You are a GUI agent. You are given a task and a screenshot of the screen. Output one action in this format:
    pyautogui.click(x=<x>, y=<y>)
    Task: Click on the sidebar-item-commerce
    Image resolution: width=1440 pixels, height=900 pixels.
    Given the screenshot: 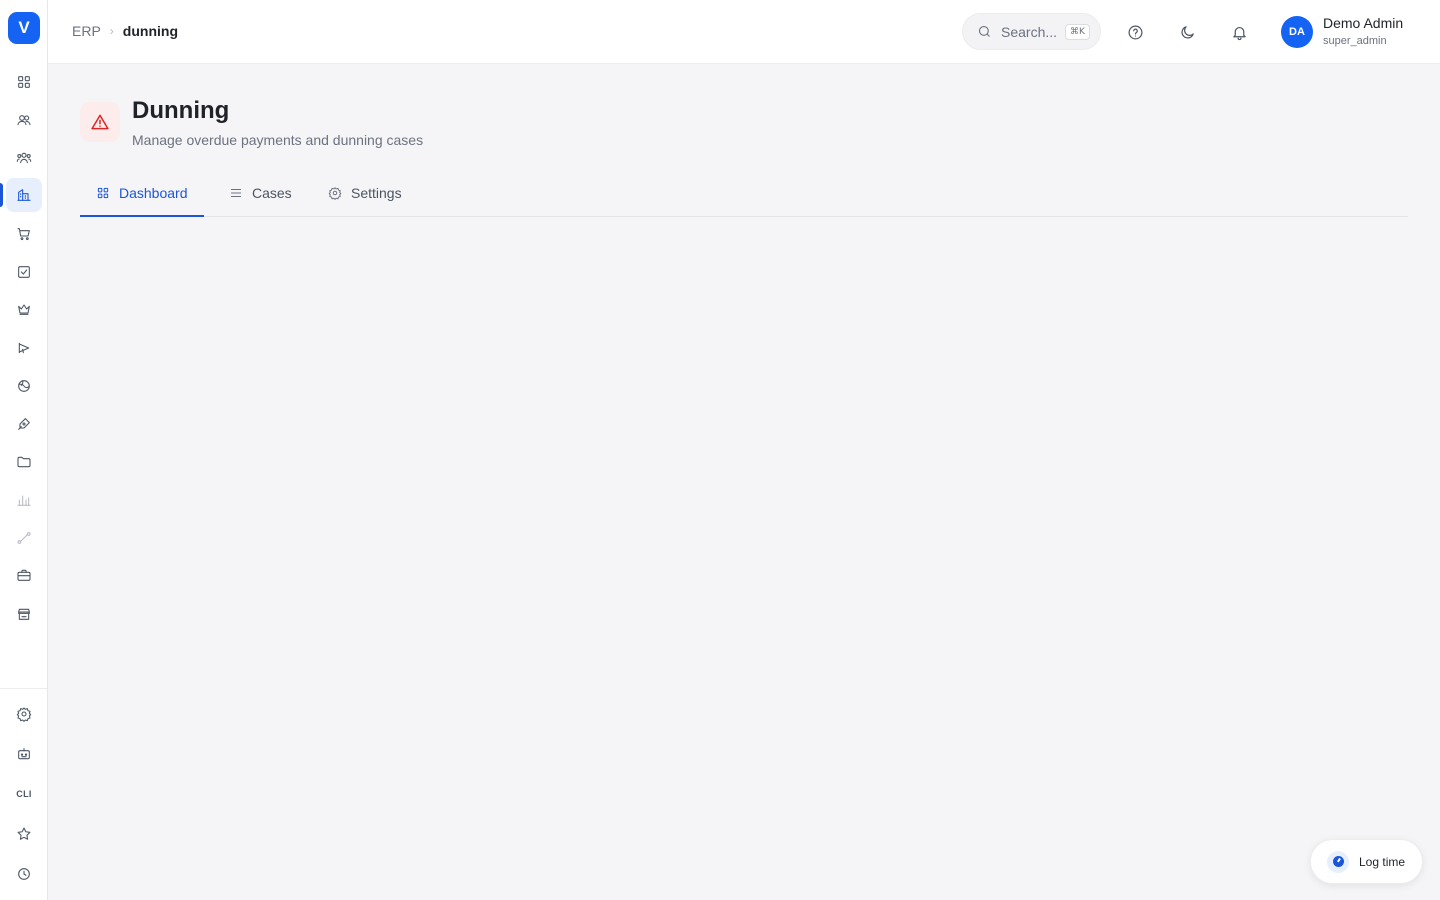 What is the action you would take?
    pyautogui.click(x=24, y=234)
    